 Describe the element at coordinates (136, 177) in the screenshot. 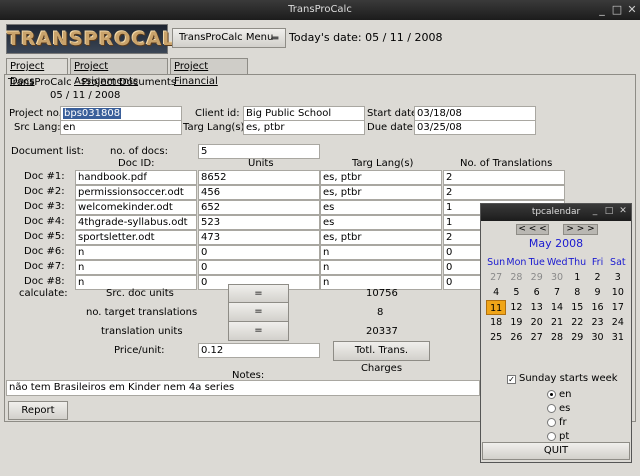

I see `doc-id-field: handbook.pdf` at that location.